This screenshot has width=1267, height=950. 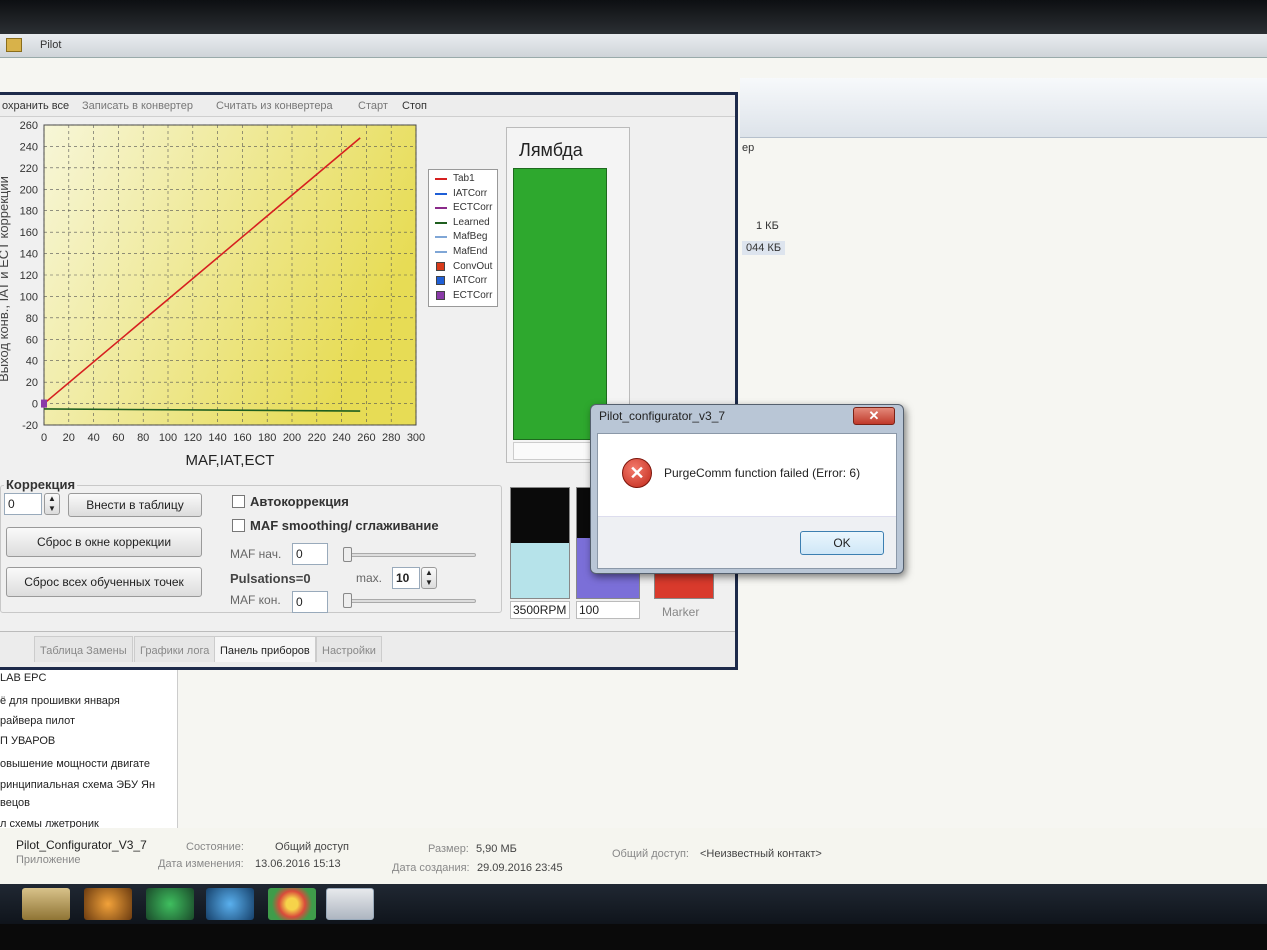 I want to click on correction-value-input: 0, so click(x=23, y=504).